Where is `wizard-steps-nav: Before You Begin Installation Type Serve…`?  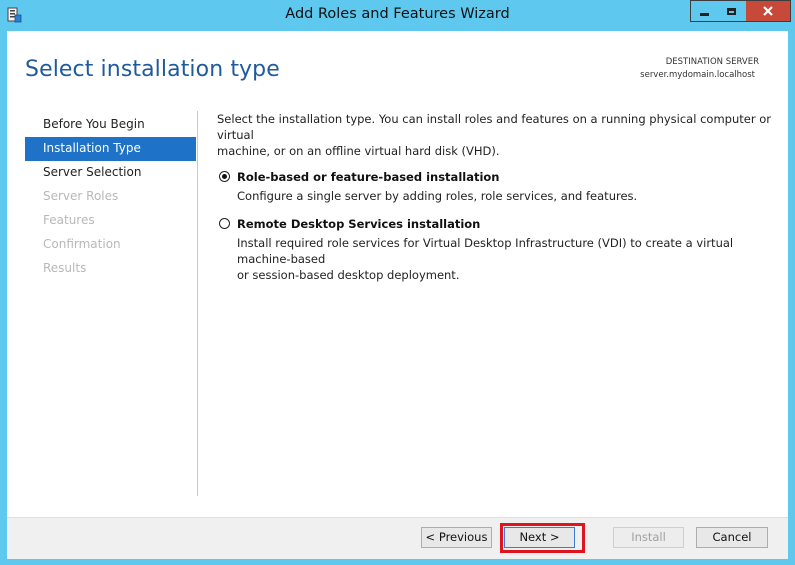 wizard-steps-nav: Before You Begin Installation Type Serve… is located at coordinates (110, 197).